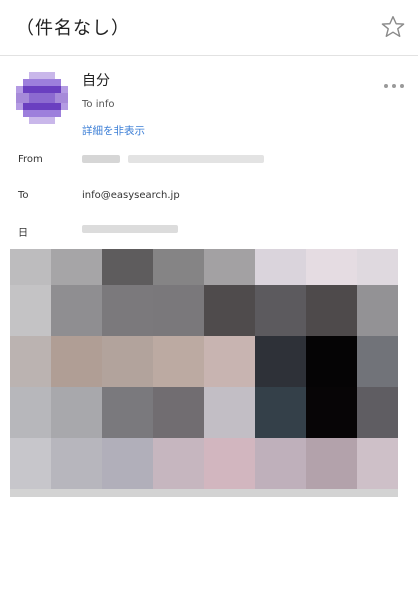  Describe the element at coordinates (101, 159) in the screenshot. I see `redacted-from-name` at that location.